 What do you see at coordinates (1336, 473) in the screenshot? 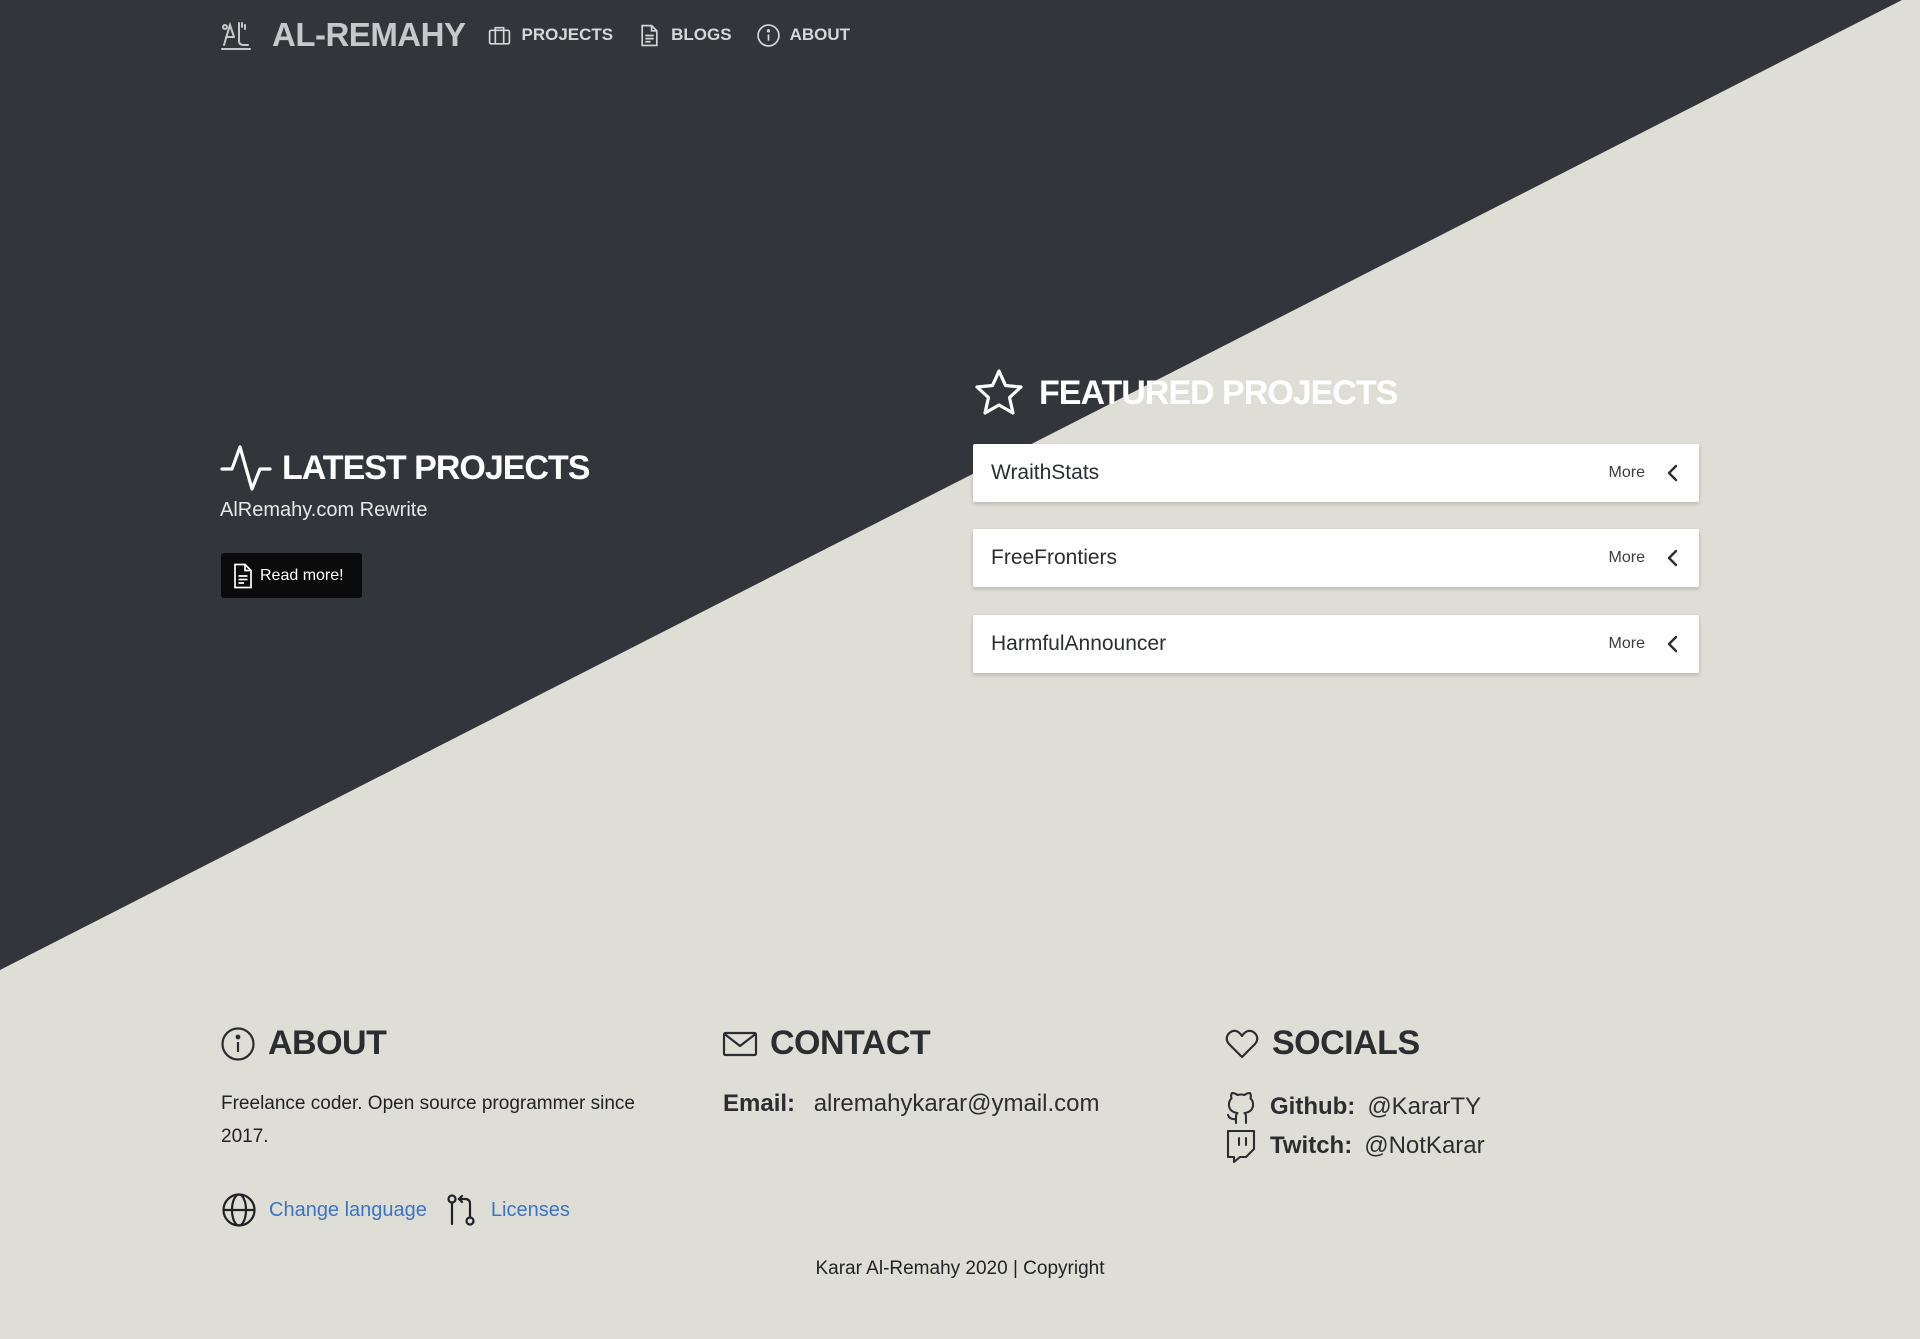
I see `featured-item-wraithstats: WraithStats More` at bounding box center [1336, 473].